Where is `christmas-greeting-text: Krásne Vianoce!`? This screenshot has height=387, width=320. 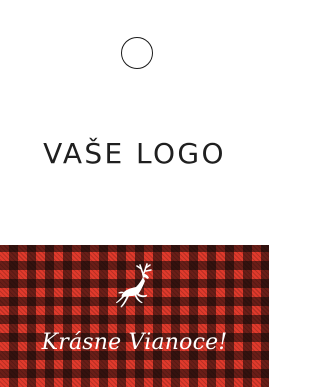
christmas-greeting-text: Krásne Vianoce! is located at coordinates (134, 342).